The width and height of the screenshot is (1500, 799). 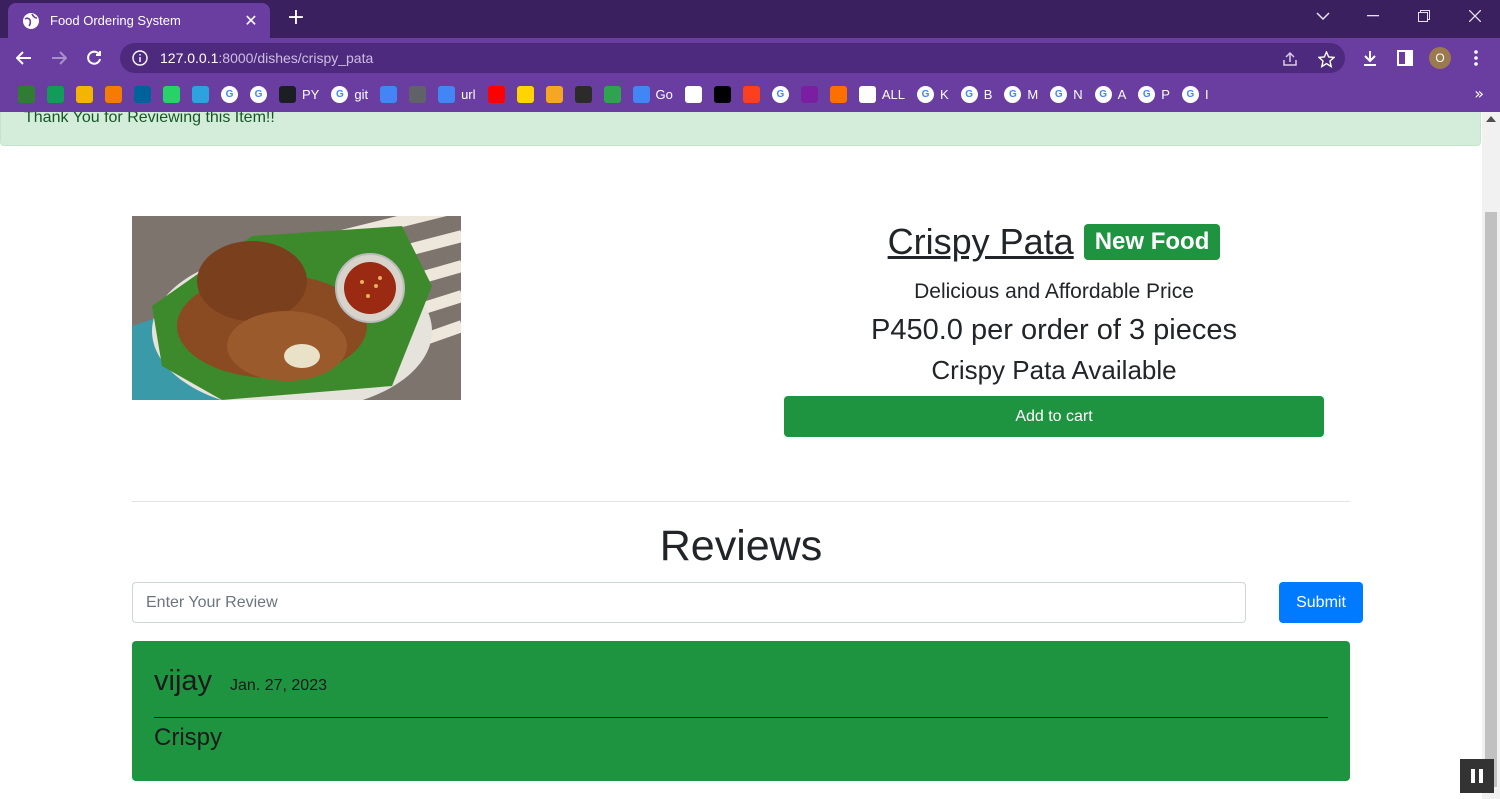 I want to click on bookmark-item: GN, so click(x=1066, y=94).